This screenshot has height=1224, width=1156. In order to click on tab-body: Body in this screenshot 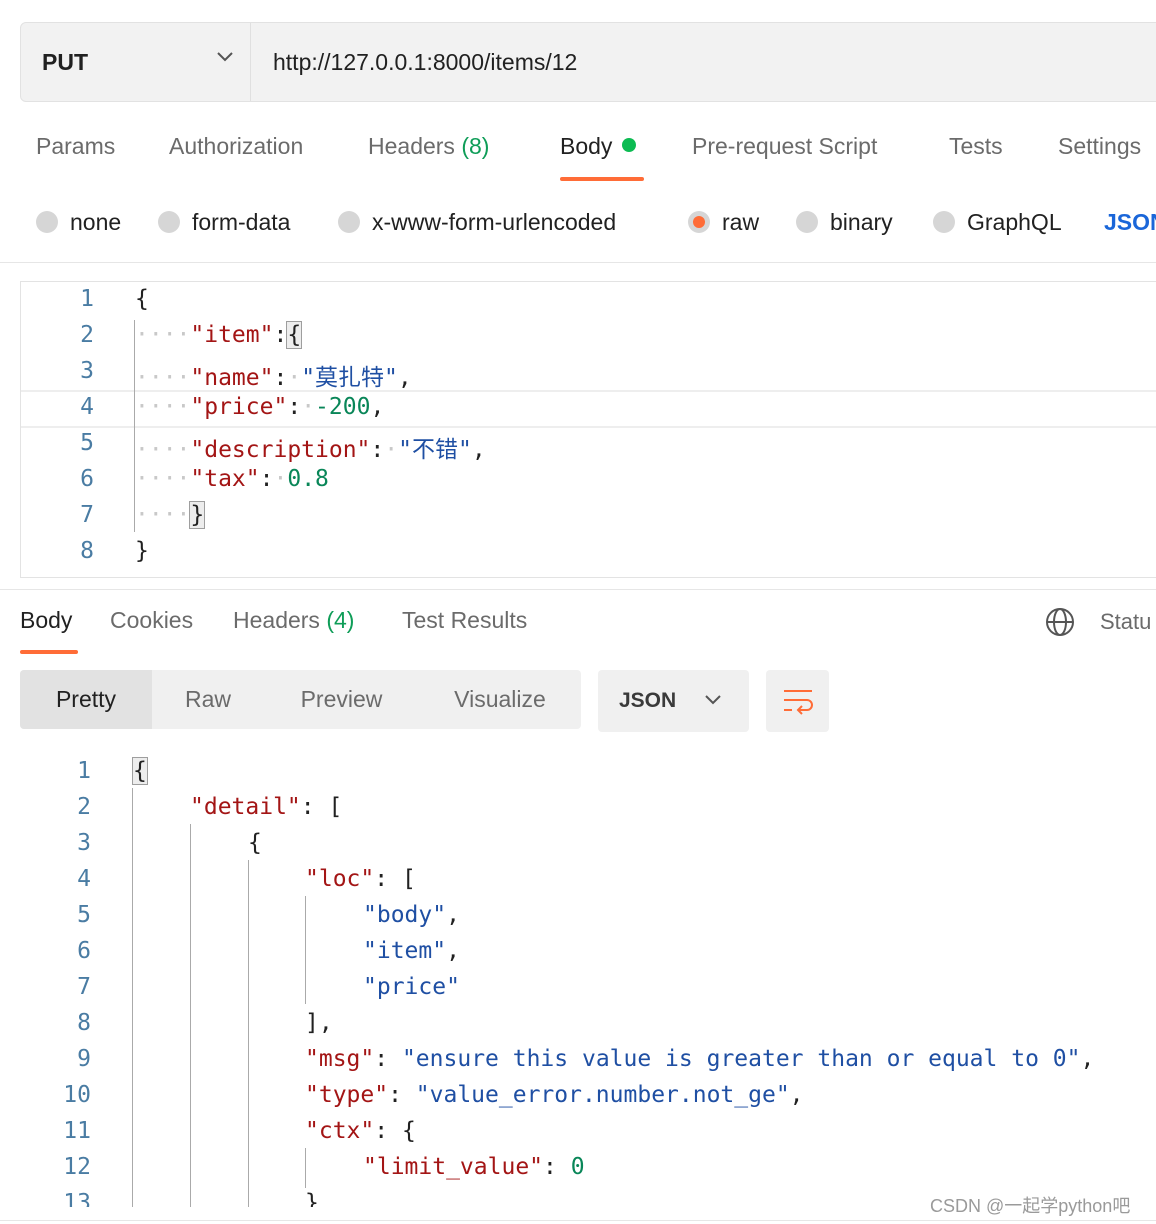, I will do `click(598, 146)`.